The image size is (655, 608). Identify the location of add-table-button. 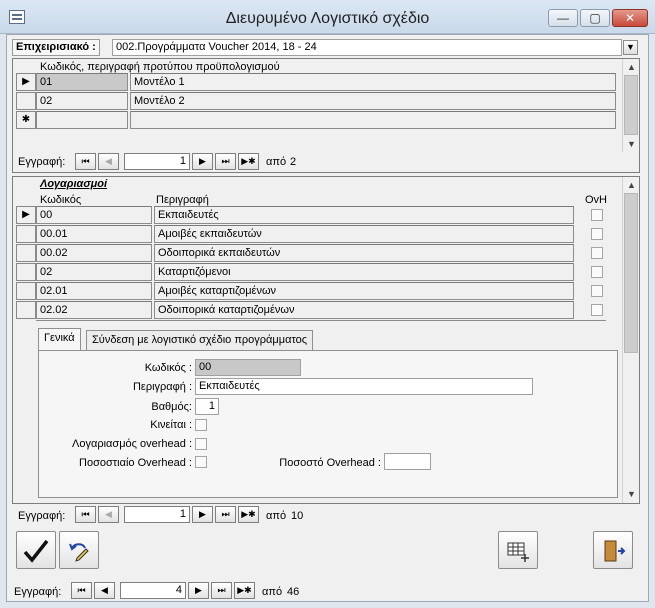
(518, 550).